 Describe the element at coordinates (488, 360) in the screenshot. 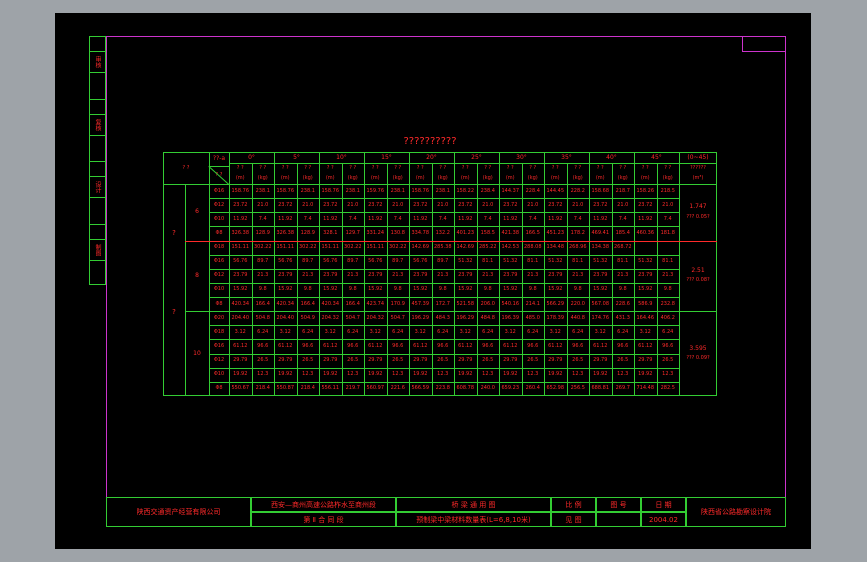

I see `table-value: 26.5` at that location.